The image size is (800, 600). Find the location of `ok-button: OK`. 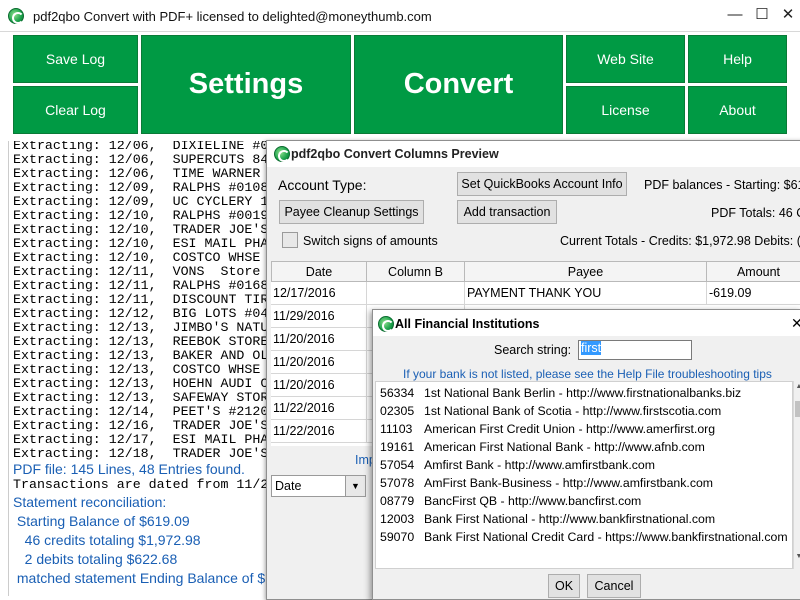

ok-button: OK is located at coordinates (564, 586).